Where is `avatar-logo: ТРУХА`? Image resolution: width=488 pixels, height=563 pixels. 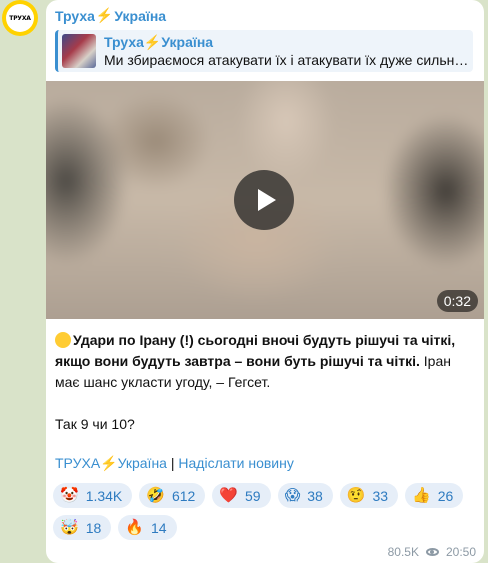 avatar-logo: ТРУХА is located at coordinates (20, 18).